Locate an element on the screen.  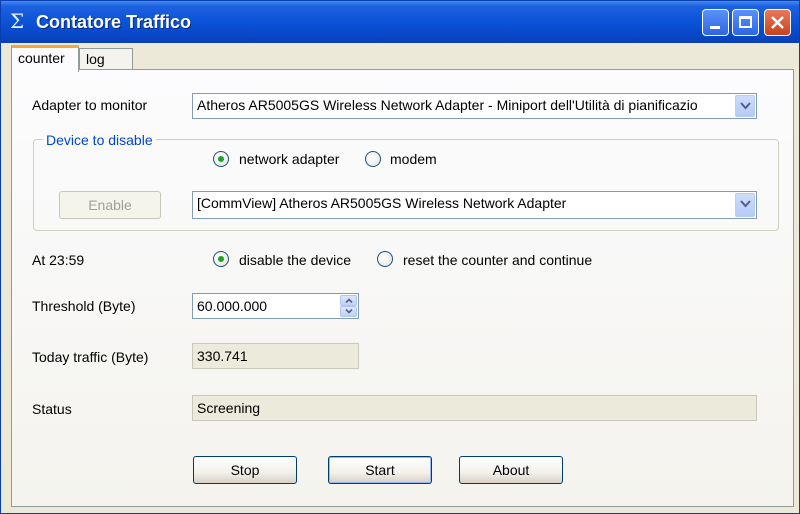
tab-log: log is located at coordinates (106, 59).